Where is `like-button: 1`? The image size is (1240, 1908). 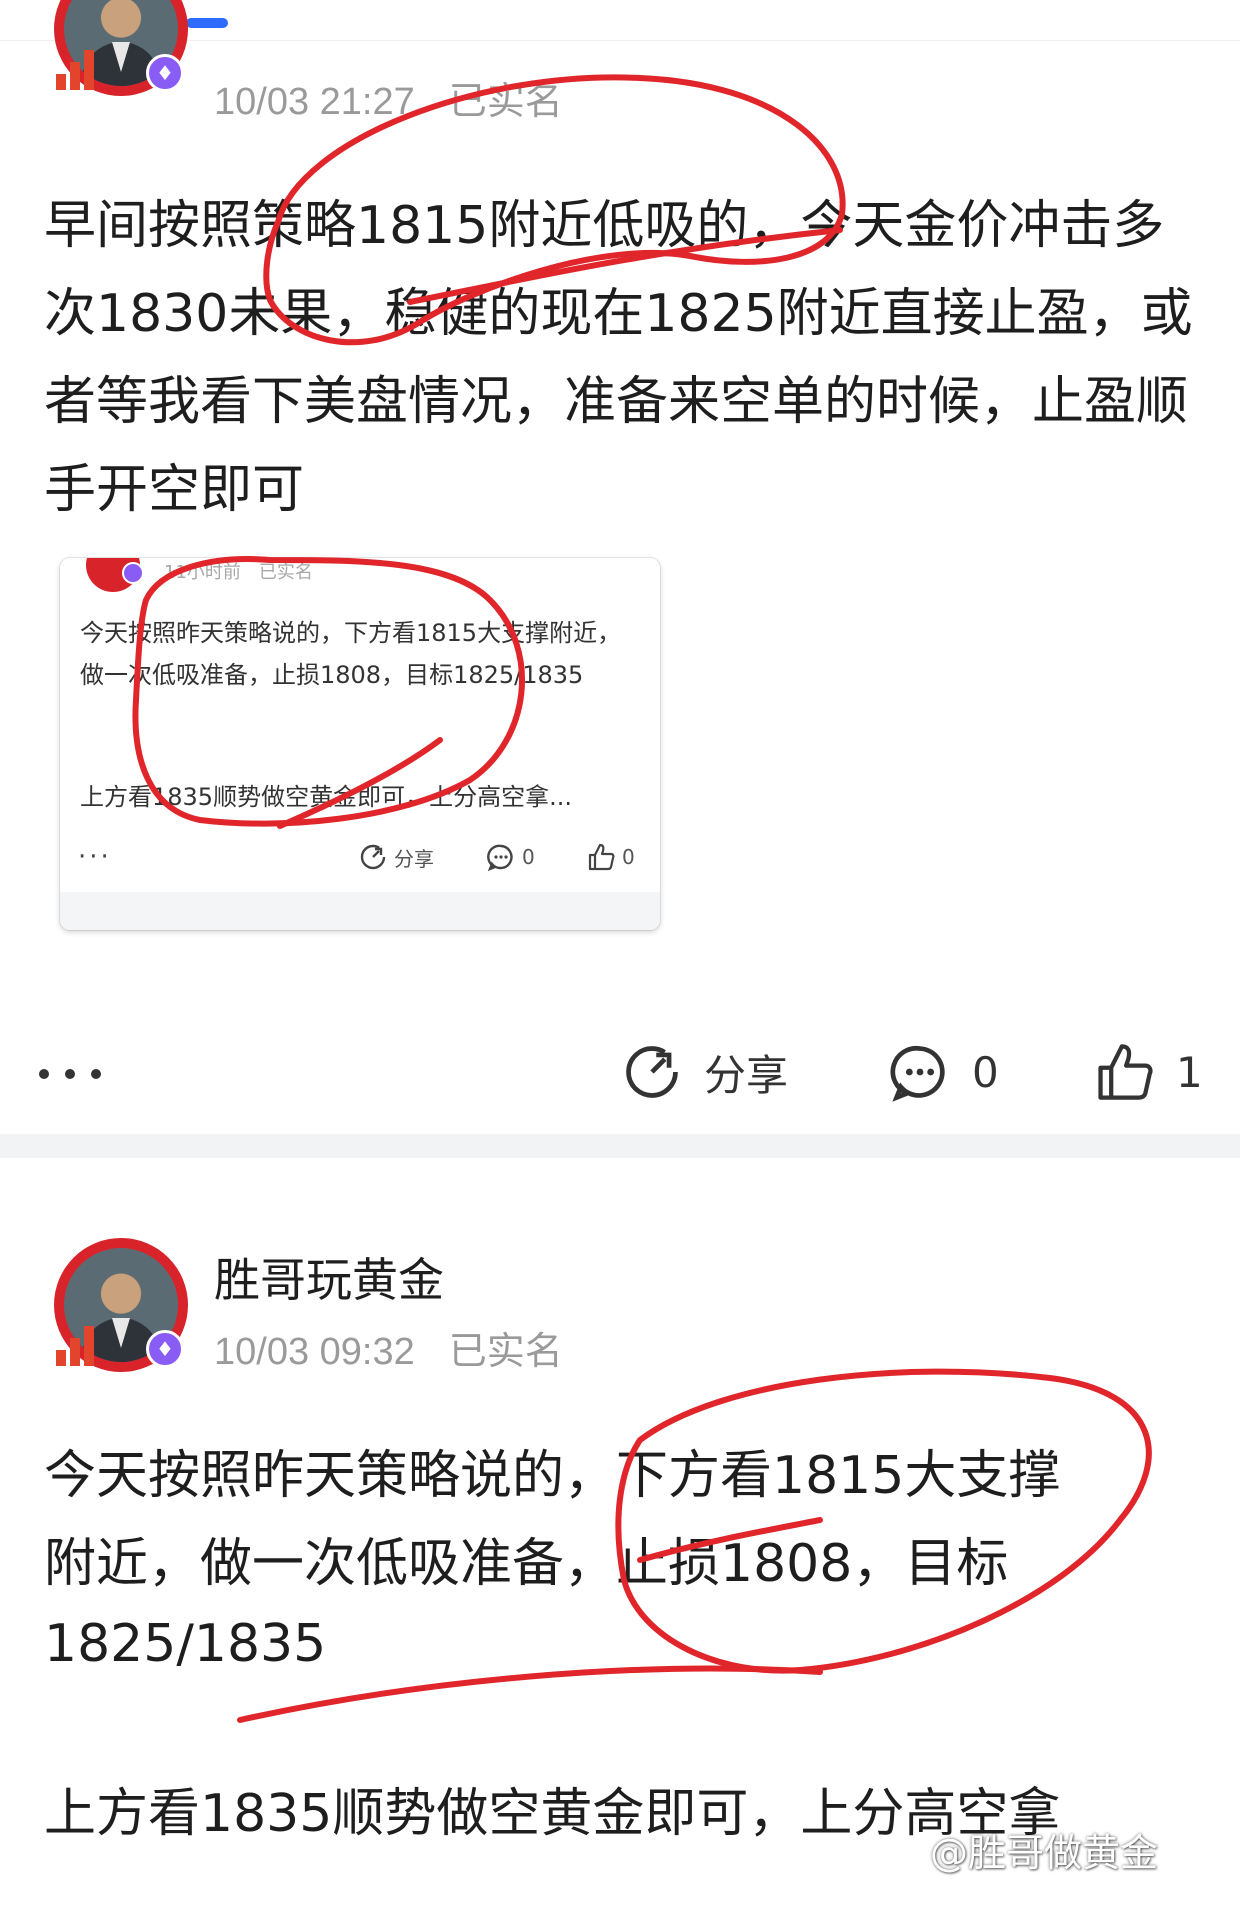
like-button: 1 is located at coordinates (1147, 1072).